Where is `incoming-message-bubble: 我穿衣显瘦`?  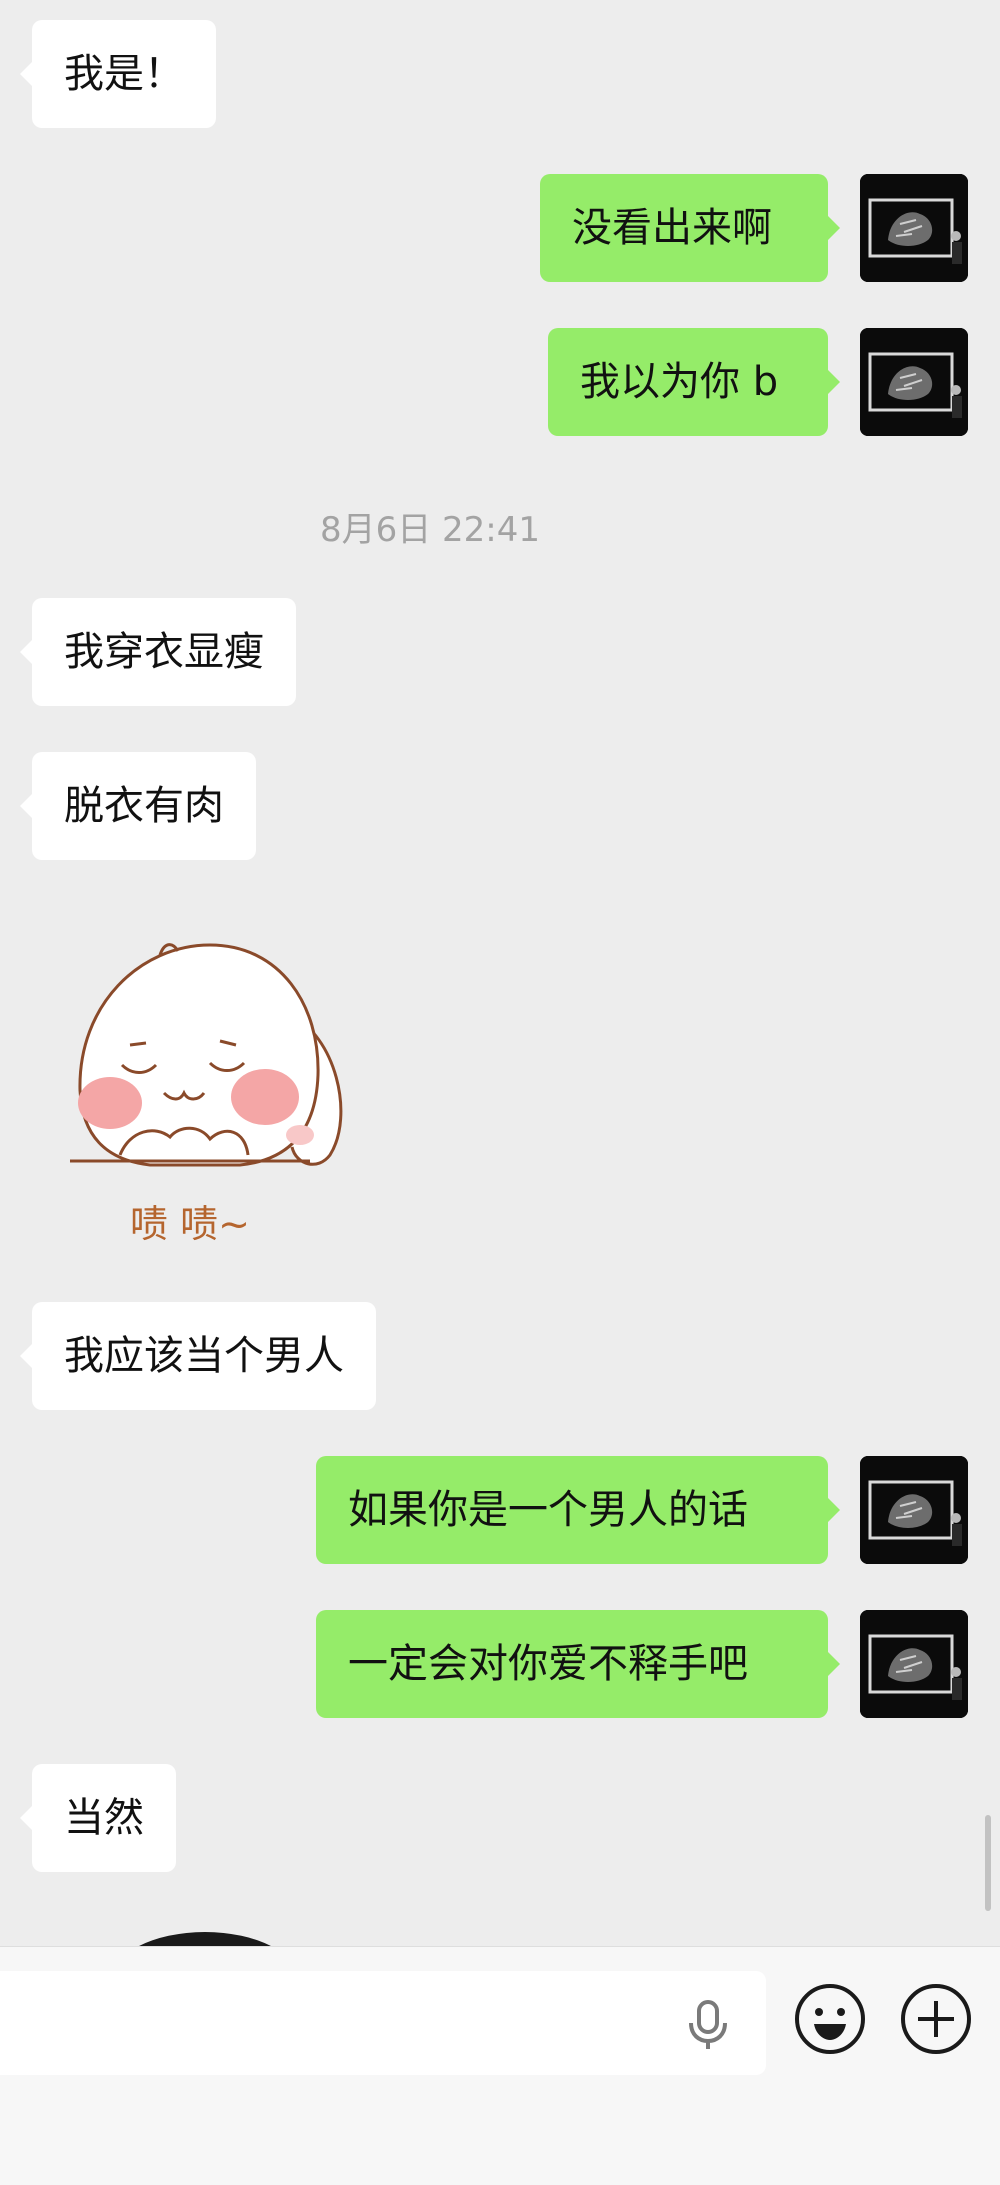
incoming-message-bubble: 我穿衣显瘦 is located at coordinates (158, 652).